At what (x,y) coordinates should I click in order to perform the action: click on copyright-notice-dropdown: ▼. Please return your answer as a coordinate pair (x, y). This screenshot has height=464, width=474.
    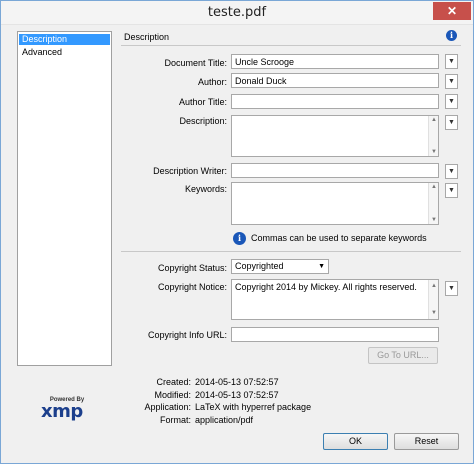
    Looking at the image, I should click on (451, 288).